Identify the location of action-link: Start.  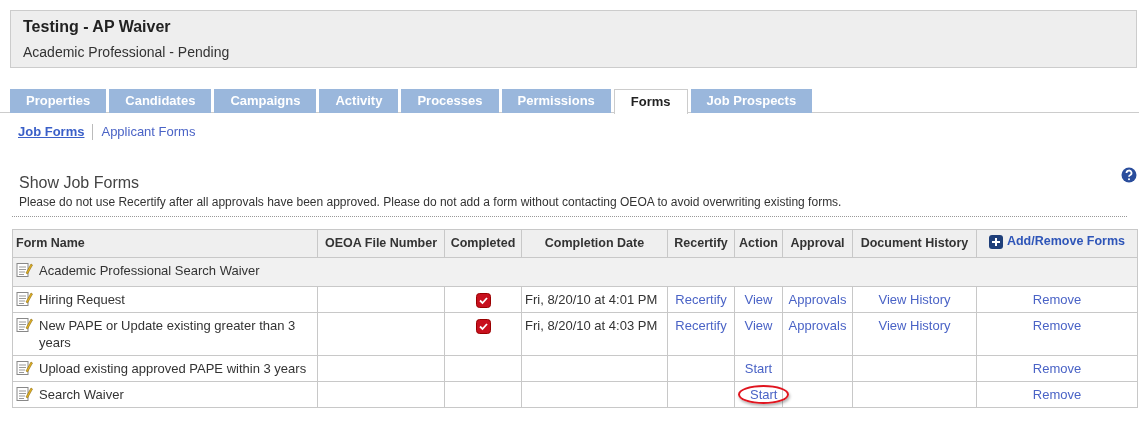
(764, 395).